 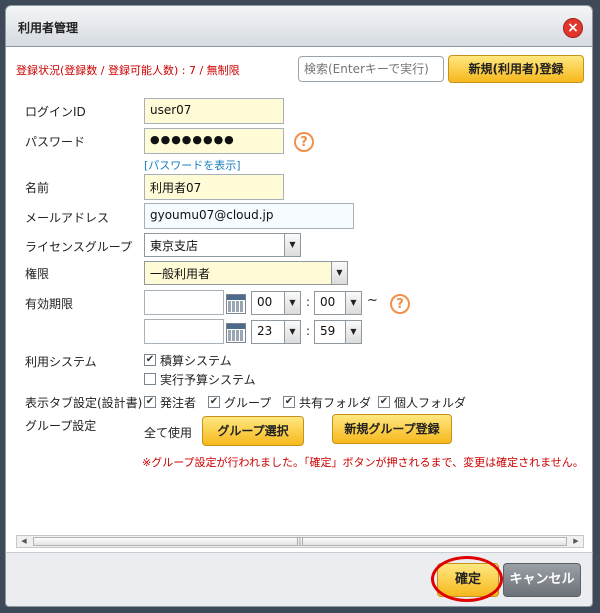 What do you see at coordinates (328, 302) in the screenshot?
I see `validity-start-minute-value: 00` at bounding box center [328, 302].